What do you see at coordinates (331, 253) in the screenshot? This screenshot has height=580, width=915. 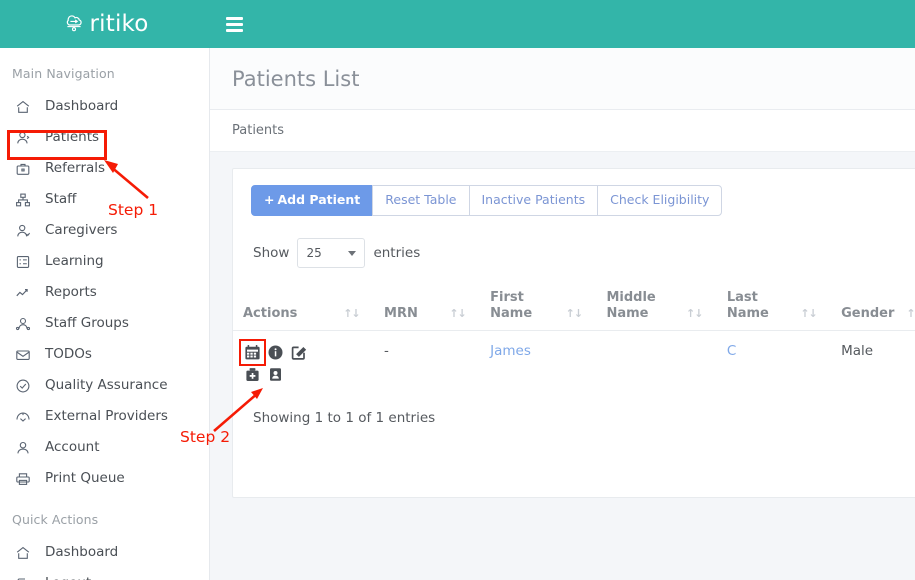 I see `page-size-select: 25` at bounding box center [331, 253].